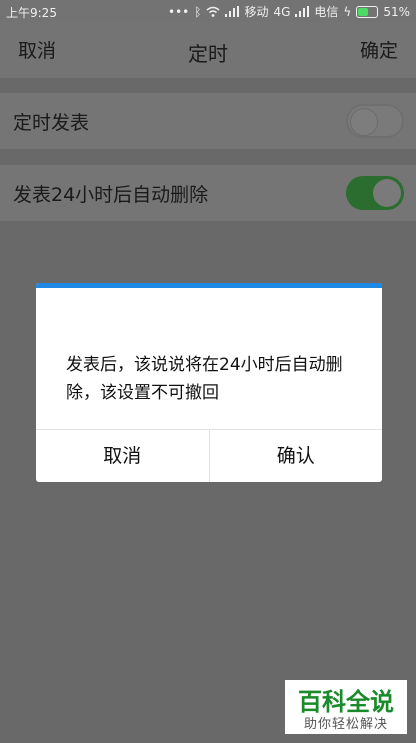  I want to click on dialog-message: 发表后，该说说将在24小时后自动删除，该设置不可撤回, so click(204, 379).